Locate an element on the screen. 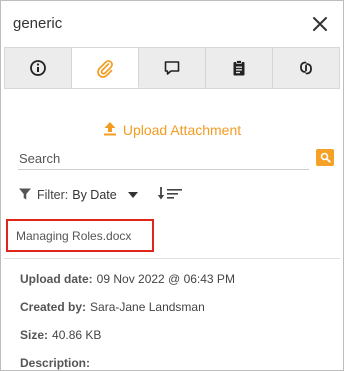 Image resolution: width=344 pixels, height=371 pixels. created-by-row: Created by: Sara-Jane Landsman is located at coordinates (127, 313).